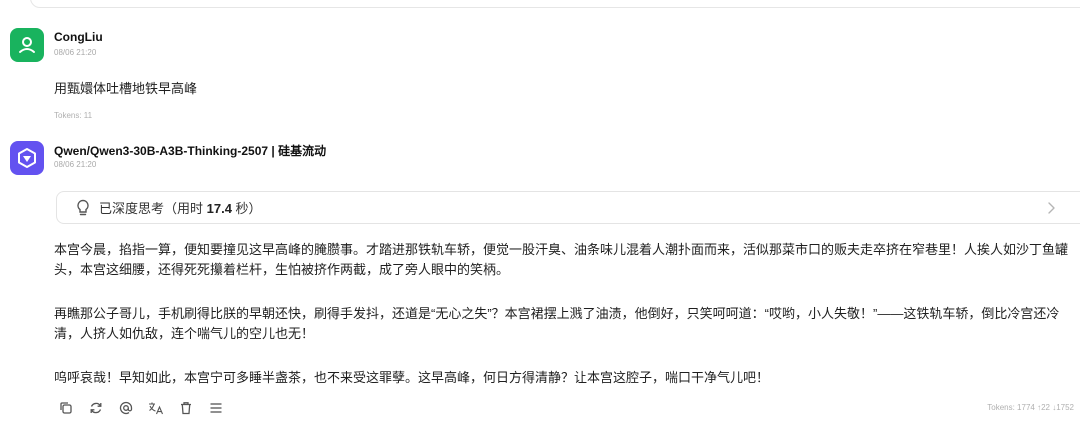 This screenshot has height=422, width=1080. Describe the element at coordinates (153, 208) in the screenshot. I see `thinking-label-prefix: 已深度思考（用时` at that location.